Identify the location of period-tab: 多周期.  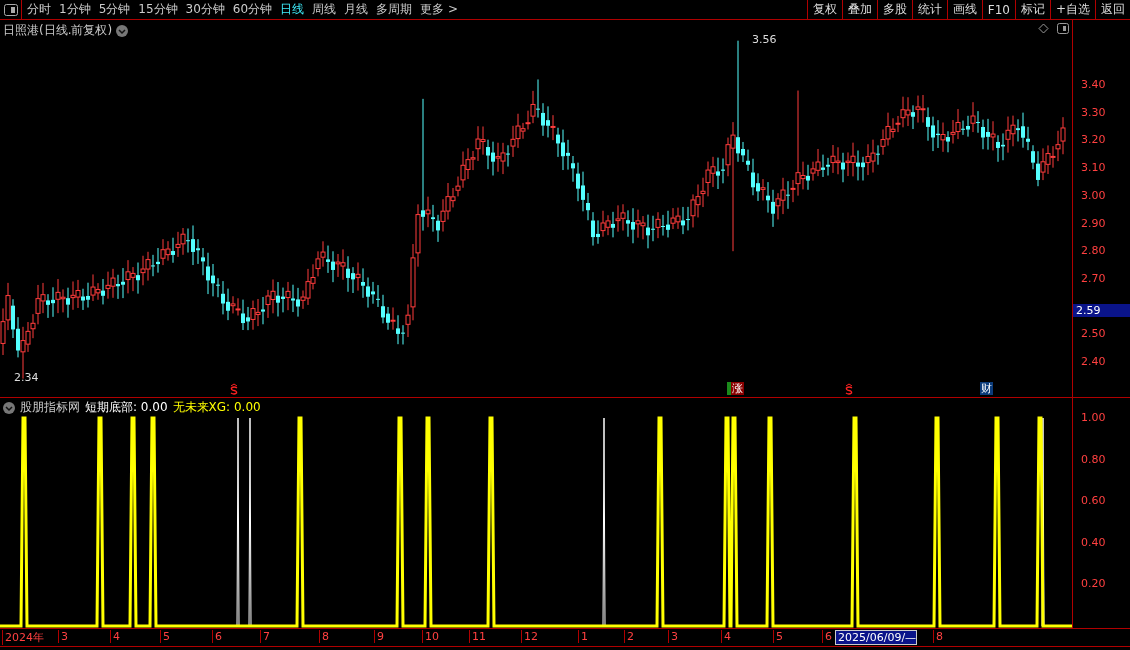
(394, 9).